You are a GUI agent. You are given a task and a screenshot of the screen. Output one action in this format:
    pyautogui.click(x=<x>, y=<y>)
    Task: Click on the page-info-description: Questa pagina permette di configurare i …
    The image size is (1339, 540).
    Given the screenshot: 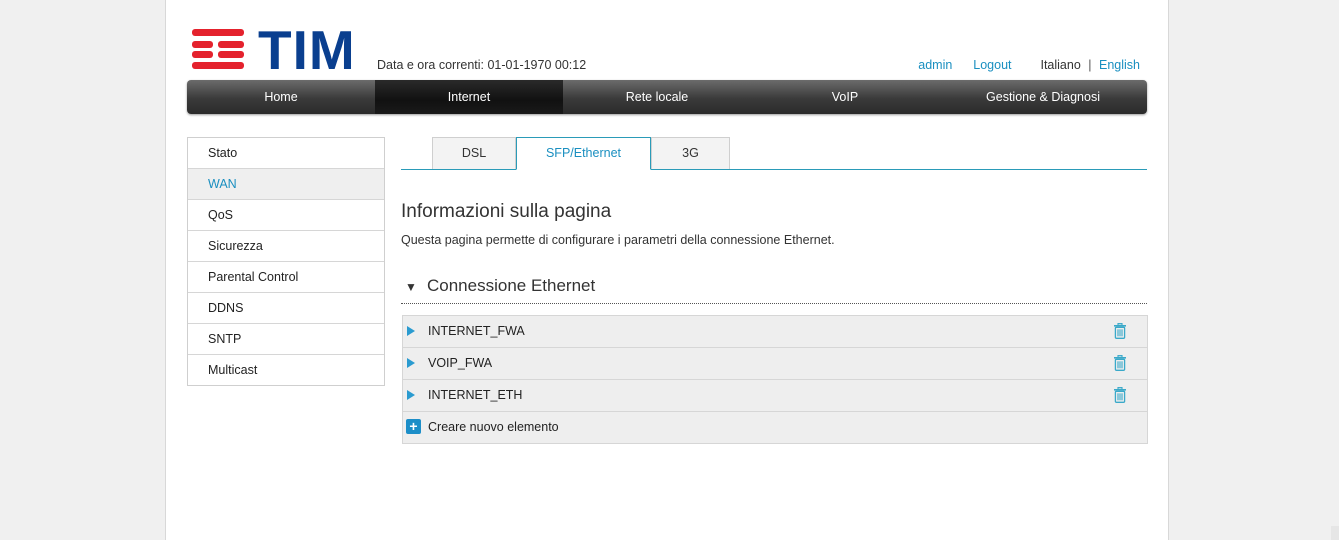 What is the action you would take?
    pyautogui.click(x=618, y=240)
    